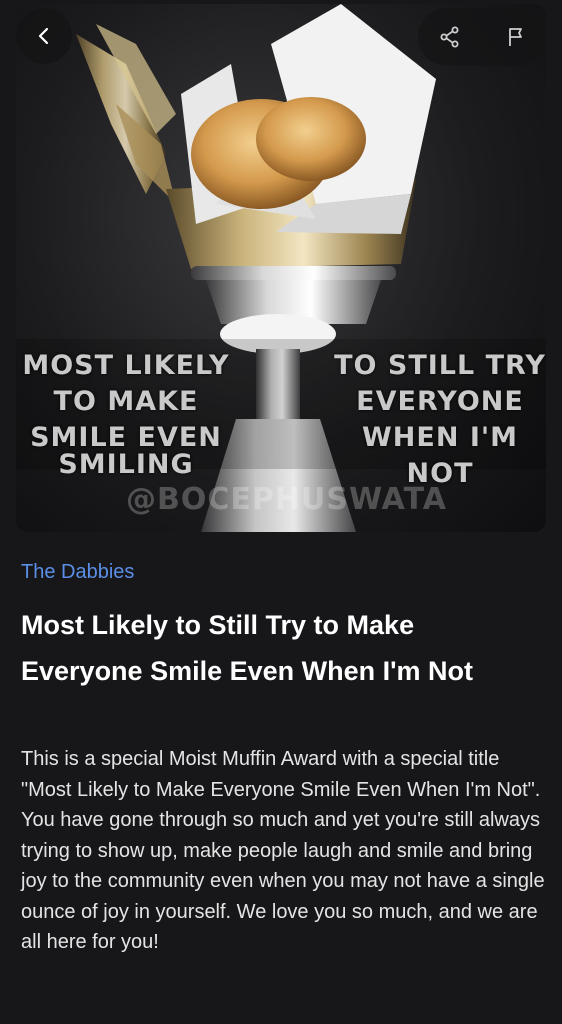 Image resolution: width=562 pixels, height=1024 pixels. What do you see at coordinates (126, 365) in the screenshot?
I see `caption-left-line: MOST LIKELY` at bounding box center [126, 365].